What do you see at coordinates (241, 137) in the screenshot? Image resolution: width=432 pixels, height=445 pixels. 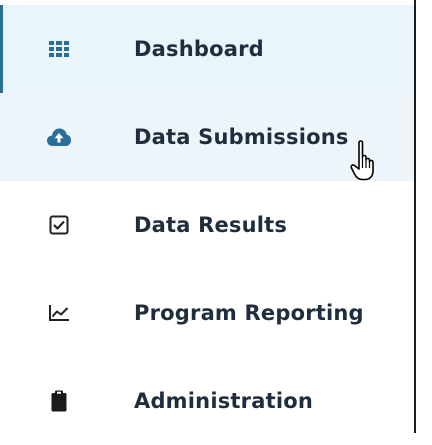 I see `sidebar-item-label: Data Submissions` at bounding box center [241, 137].